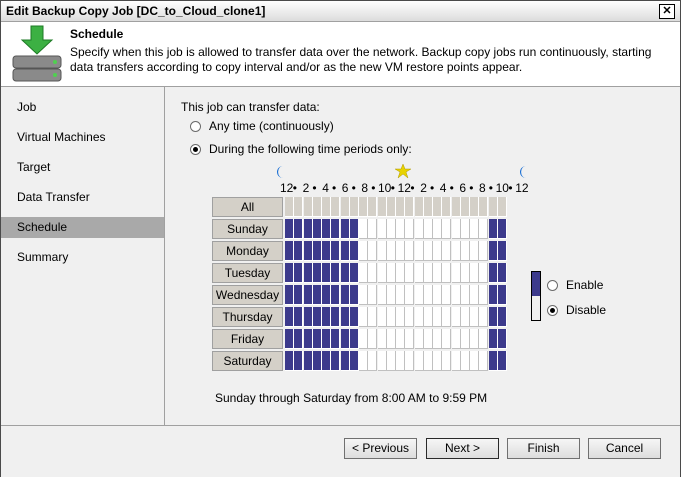 The image size is (681, 477). Describe the element at coordinates (247, 317) in the screenshot. I see `day-row-selector-thursday: Thursday` at that location.